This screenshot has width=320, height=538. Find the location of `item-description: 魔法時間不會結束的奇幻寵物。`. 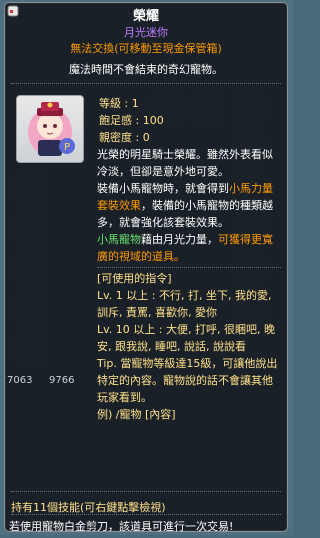

item-description: 魔法時間不會結束的奇幻寵物。 is located at coordinates (146, 69).